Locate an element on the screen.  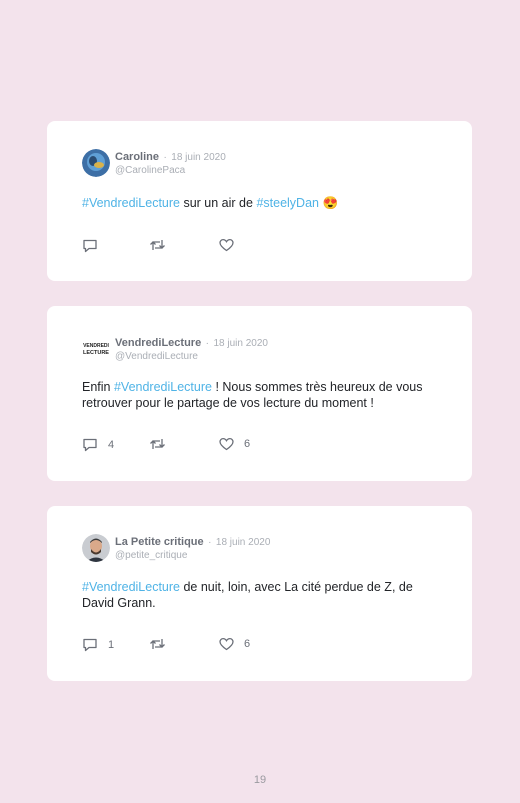
tweet-header: Caroline · 18 juin 2020 @CarolinePaca is located at coordinates (154, 163).